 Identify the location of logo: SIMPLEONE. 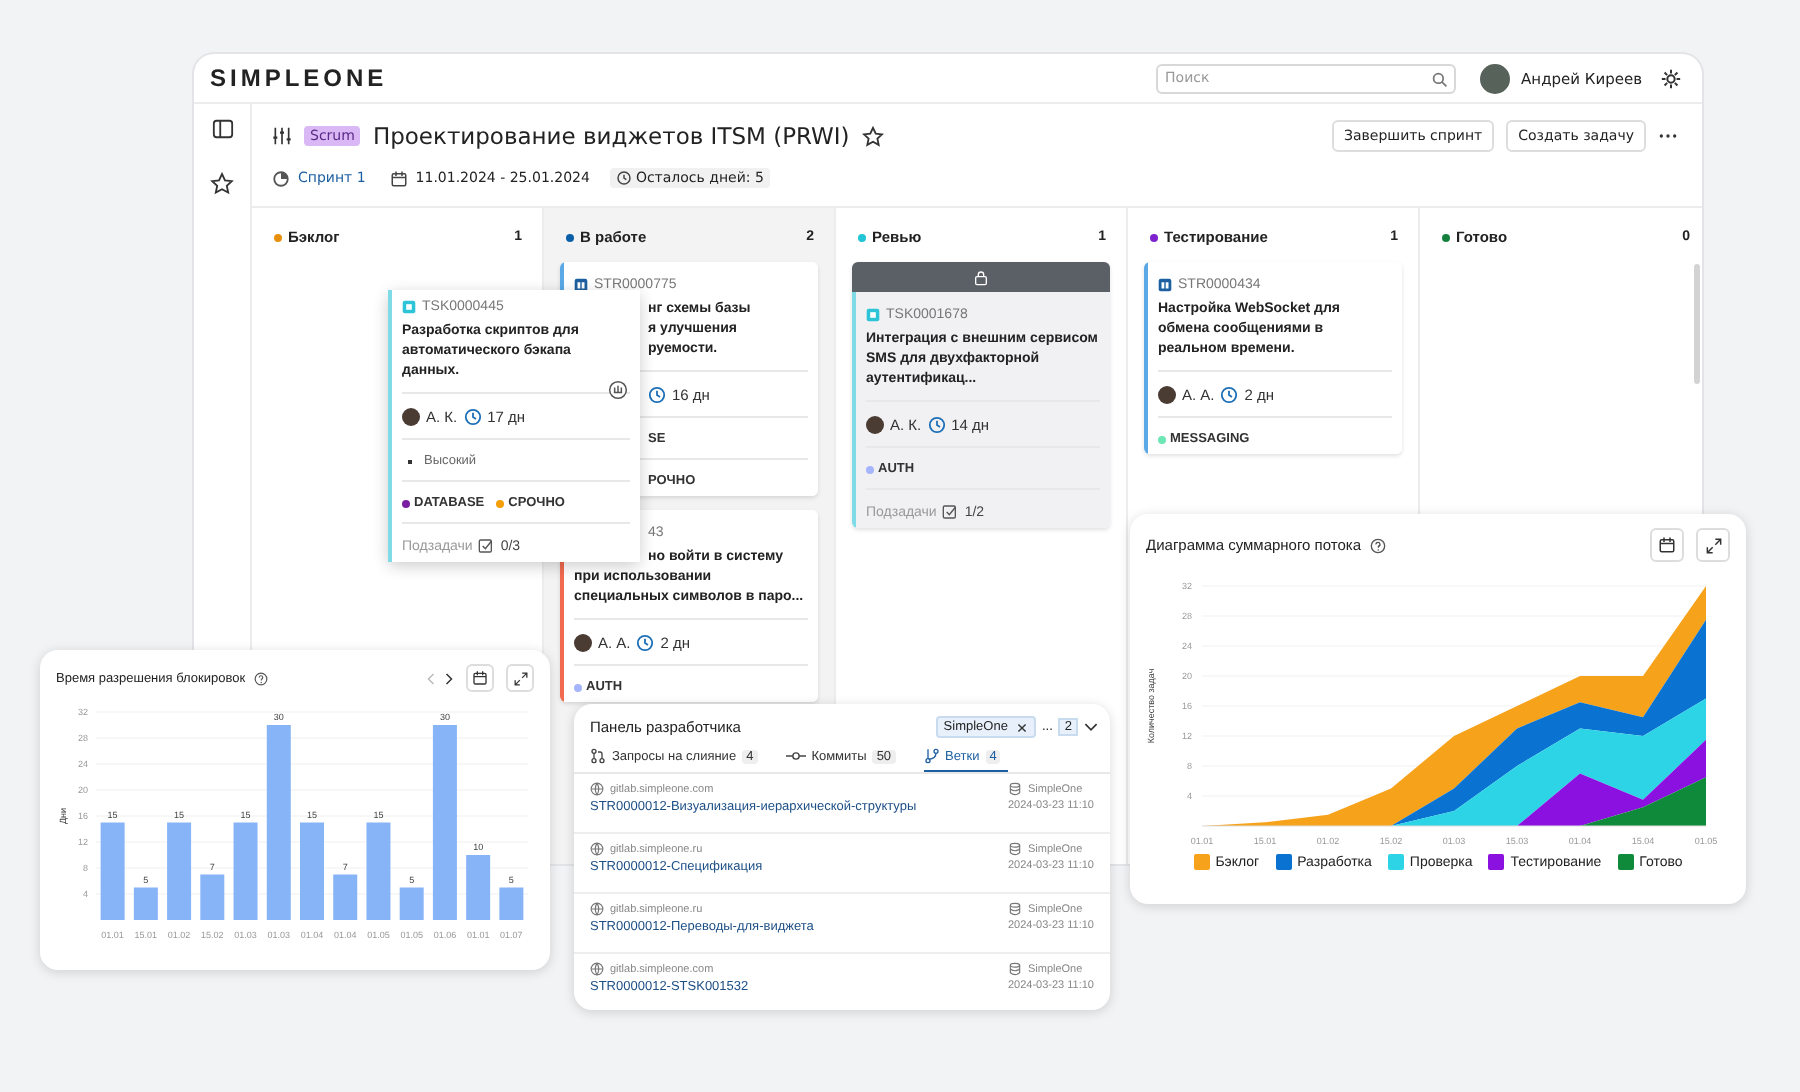
(299, 78).